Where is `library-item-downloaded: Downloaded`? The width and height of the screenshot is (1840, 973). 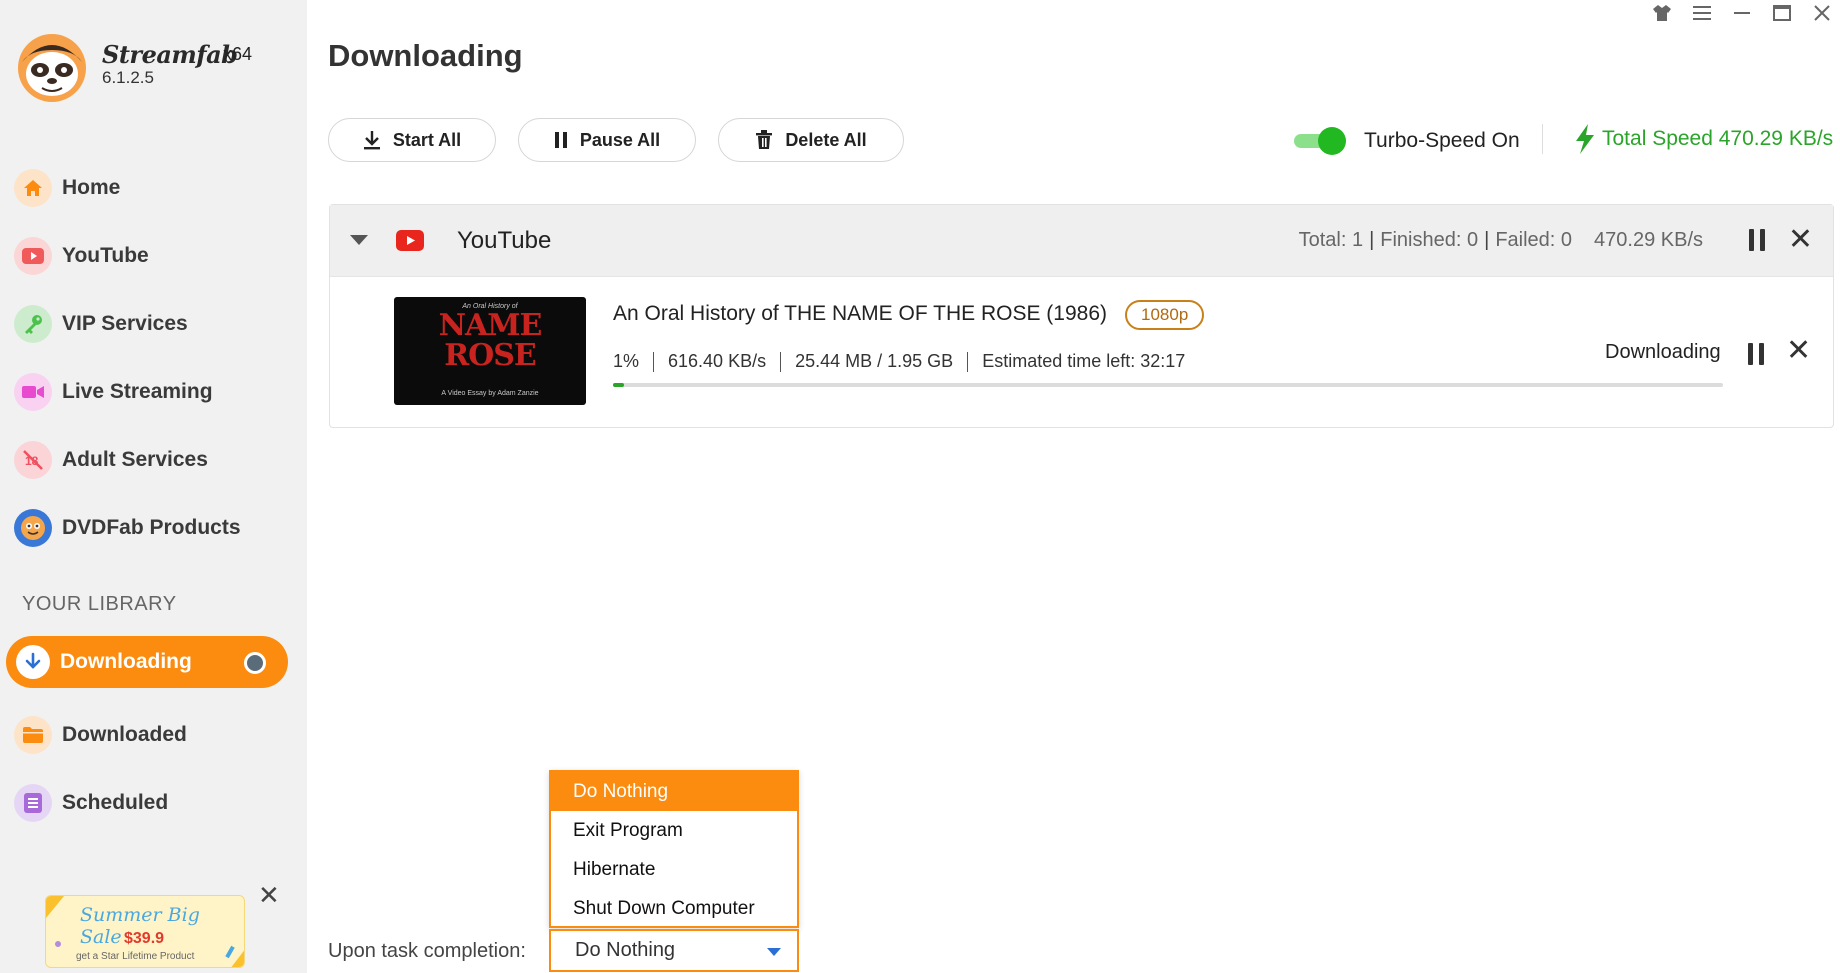
library-item-downloaded: Downloaded is located at coordinates (153, 735).